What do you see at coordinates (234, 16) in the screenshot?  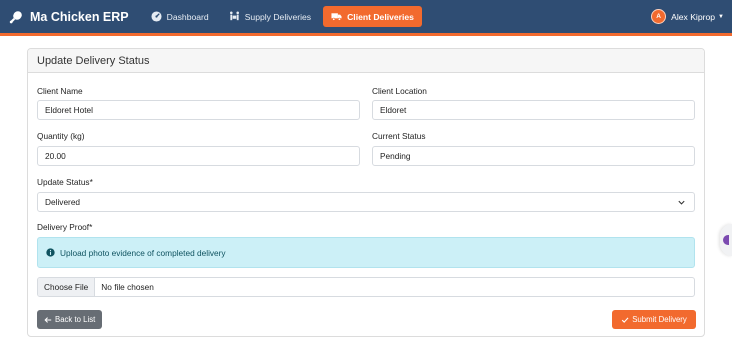 I see `people-carry-icon` at bounding box center [234, 16].